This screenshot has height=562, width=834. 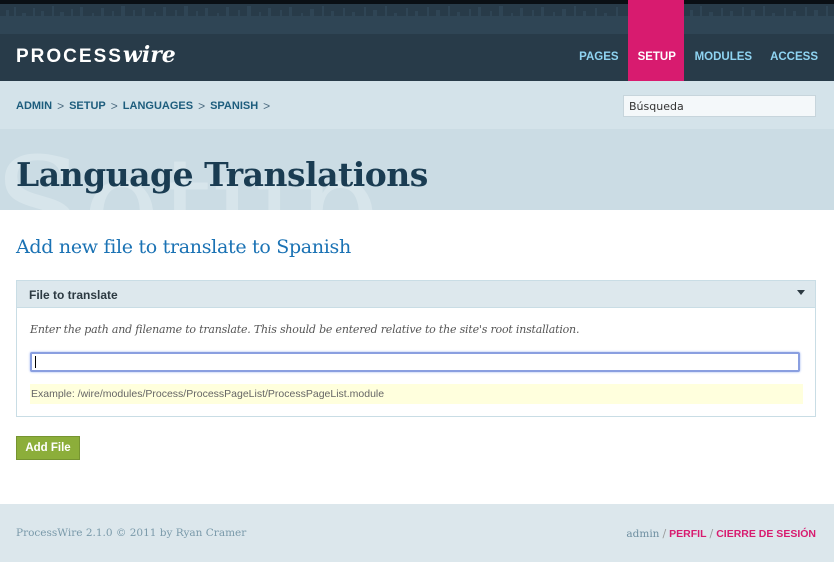 What do you see at coordinates (234, 106) in the screenshot?
I see `breadcrumb-spanish: SPANISH` at bounding box center [234, 106].